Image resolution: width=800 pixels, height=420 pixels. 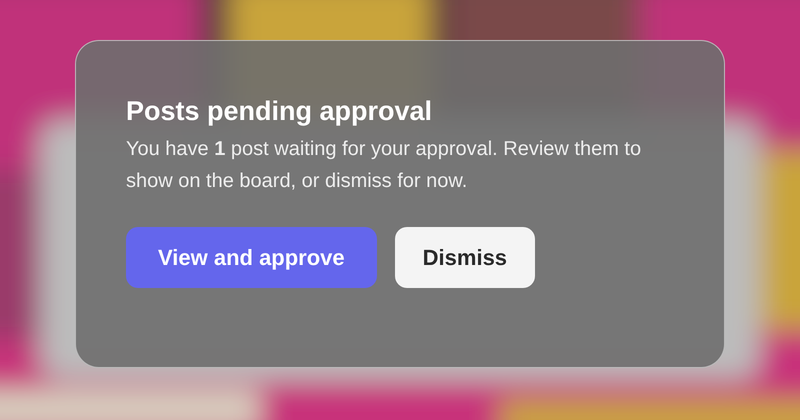 What do you see at coordinates (465, 257) in the screenshot?
I see `dismiss-button: Dismiss` at bounding box center [465, 257].